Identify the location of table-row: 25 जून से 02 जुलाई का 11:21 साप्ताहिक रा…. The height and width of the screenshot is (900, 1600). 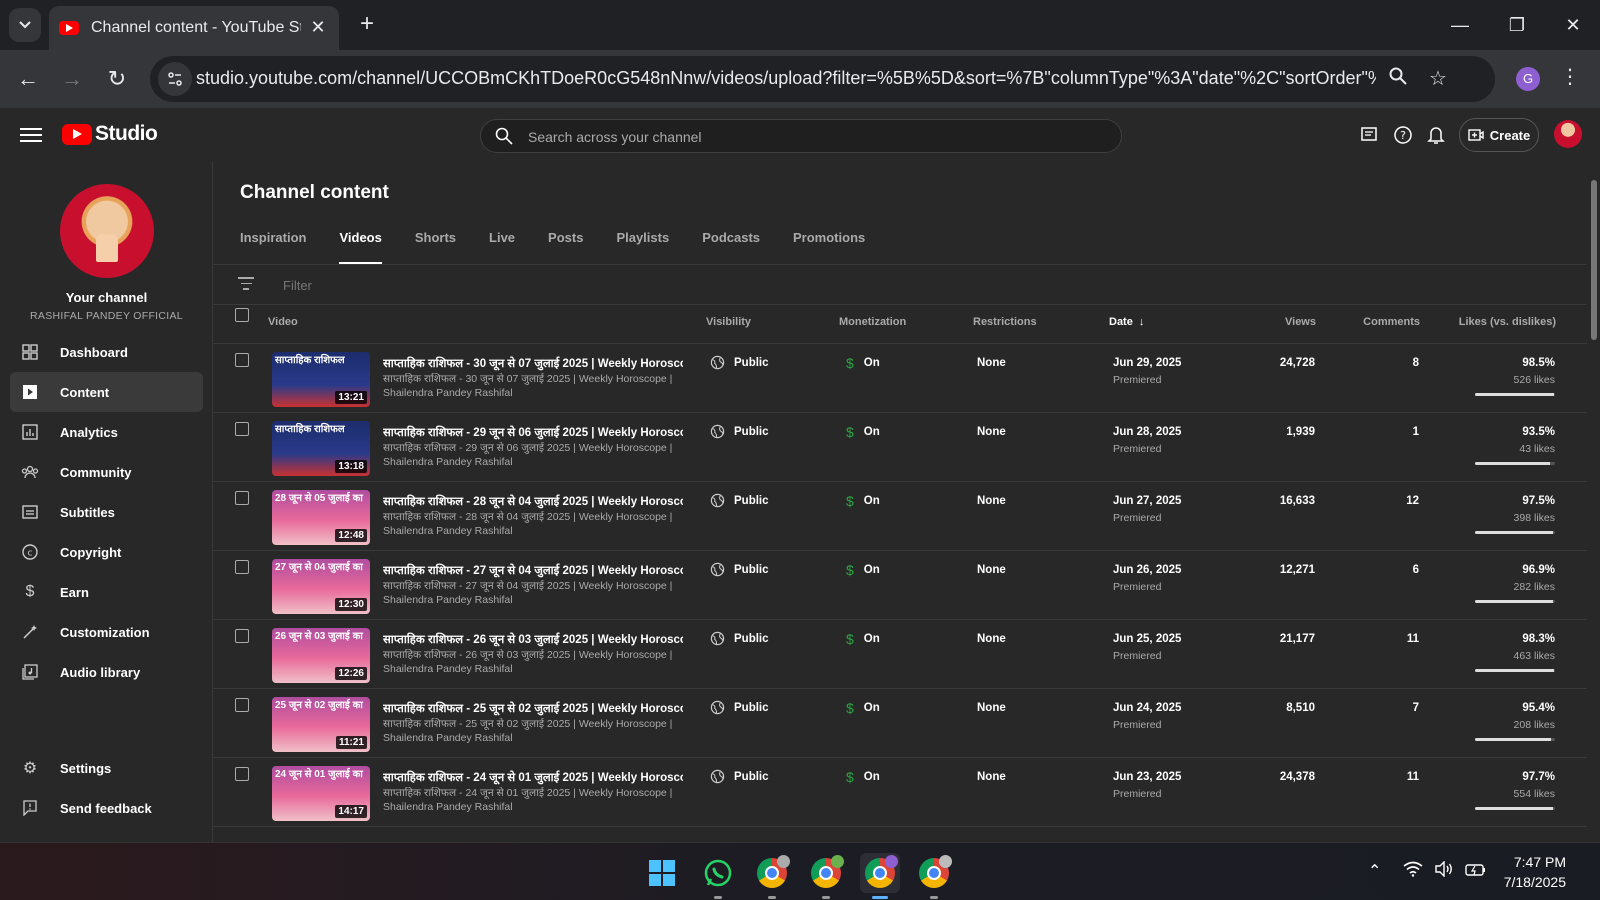
(900, 723).